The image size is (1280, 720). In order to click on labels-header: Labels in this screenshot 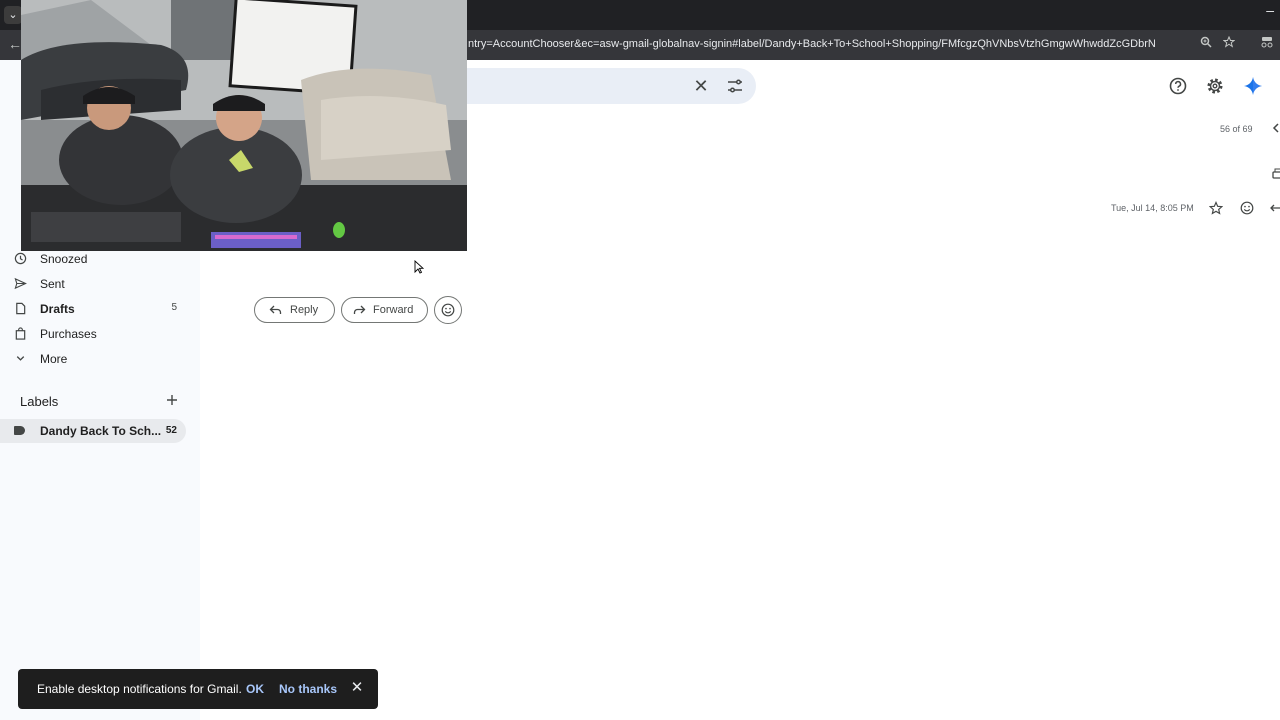, I will do `click(39, 401)`.